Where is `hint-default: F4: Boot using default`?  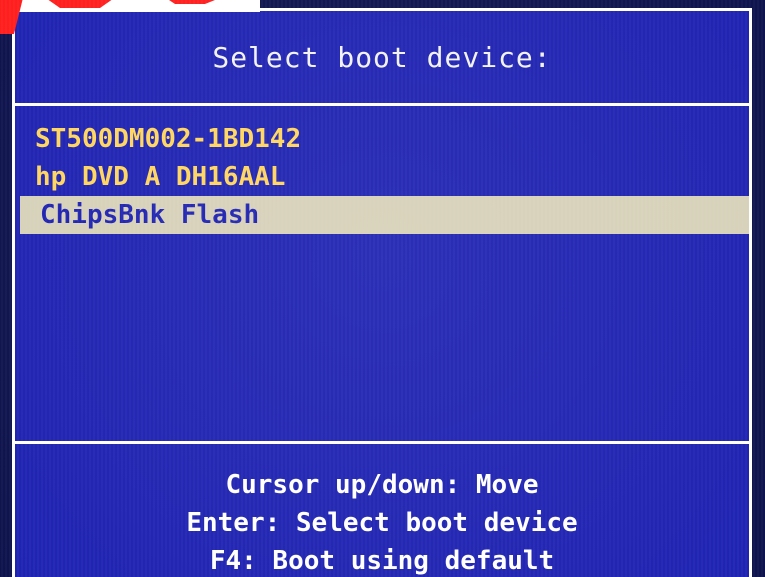 hint-default: F4: Boot using default is located at coordinates (382, 561).